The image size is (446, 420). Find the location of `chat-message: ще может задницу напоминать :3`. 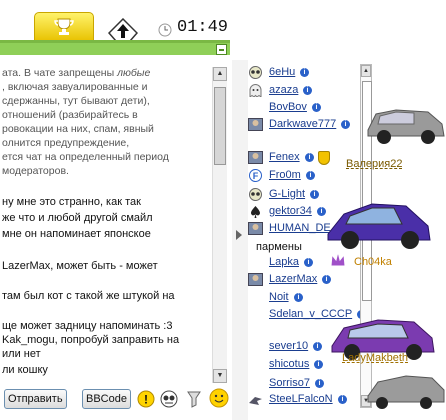

chat-message: ще может задницу напоминать :3 is located at coordinates (87, 326).